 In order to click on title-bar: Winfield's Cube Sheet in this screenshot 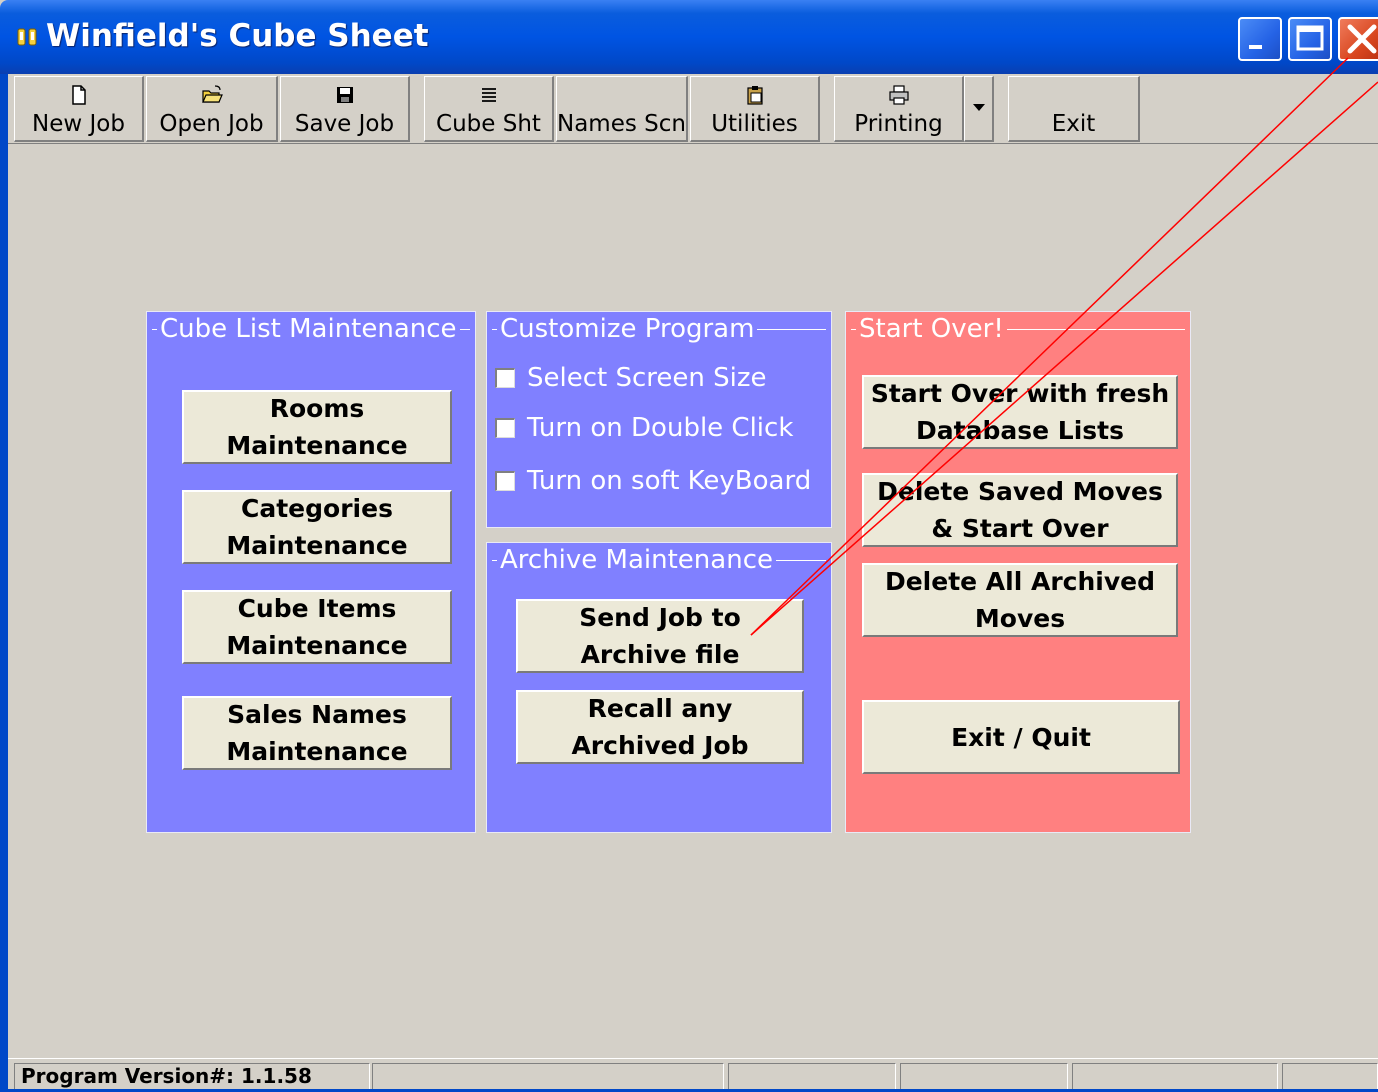, I will do `click(689, 37)`.